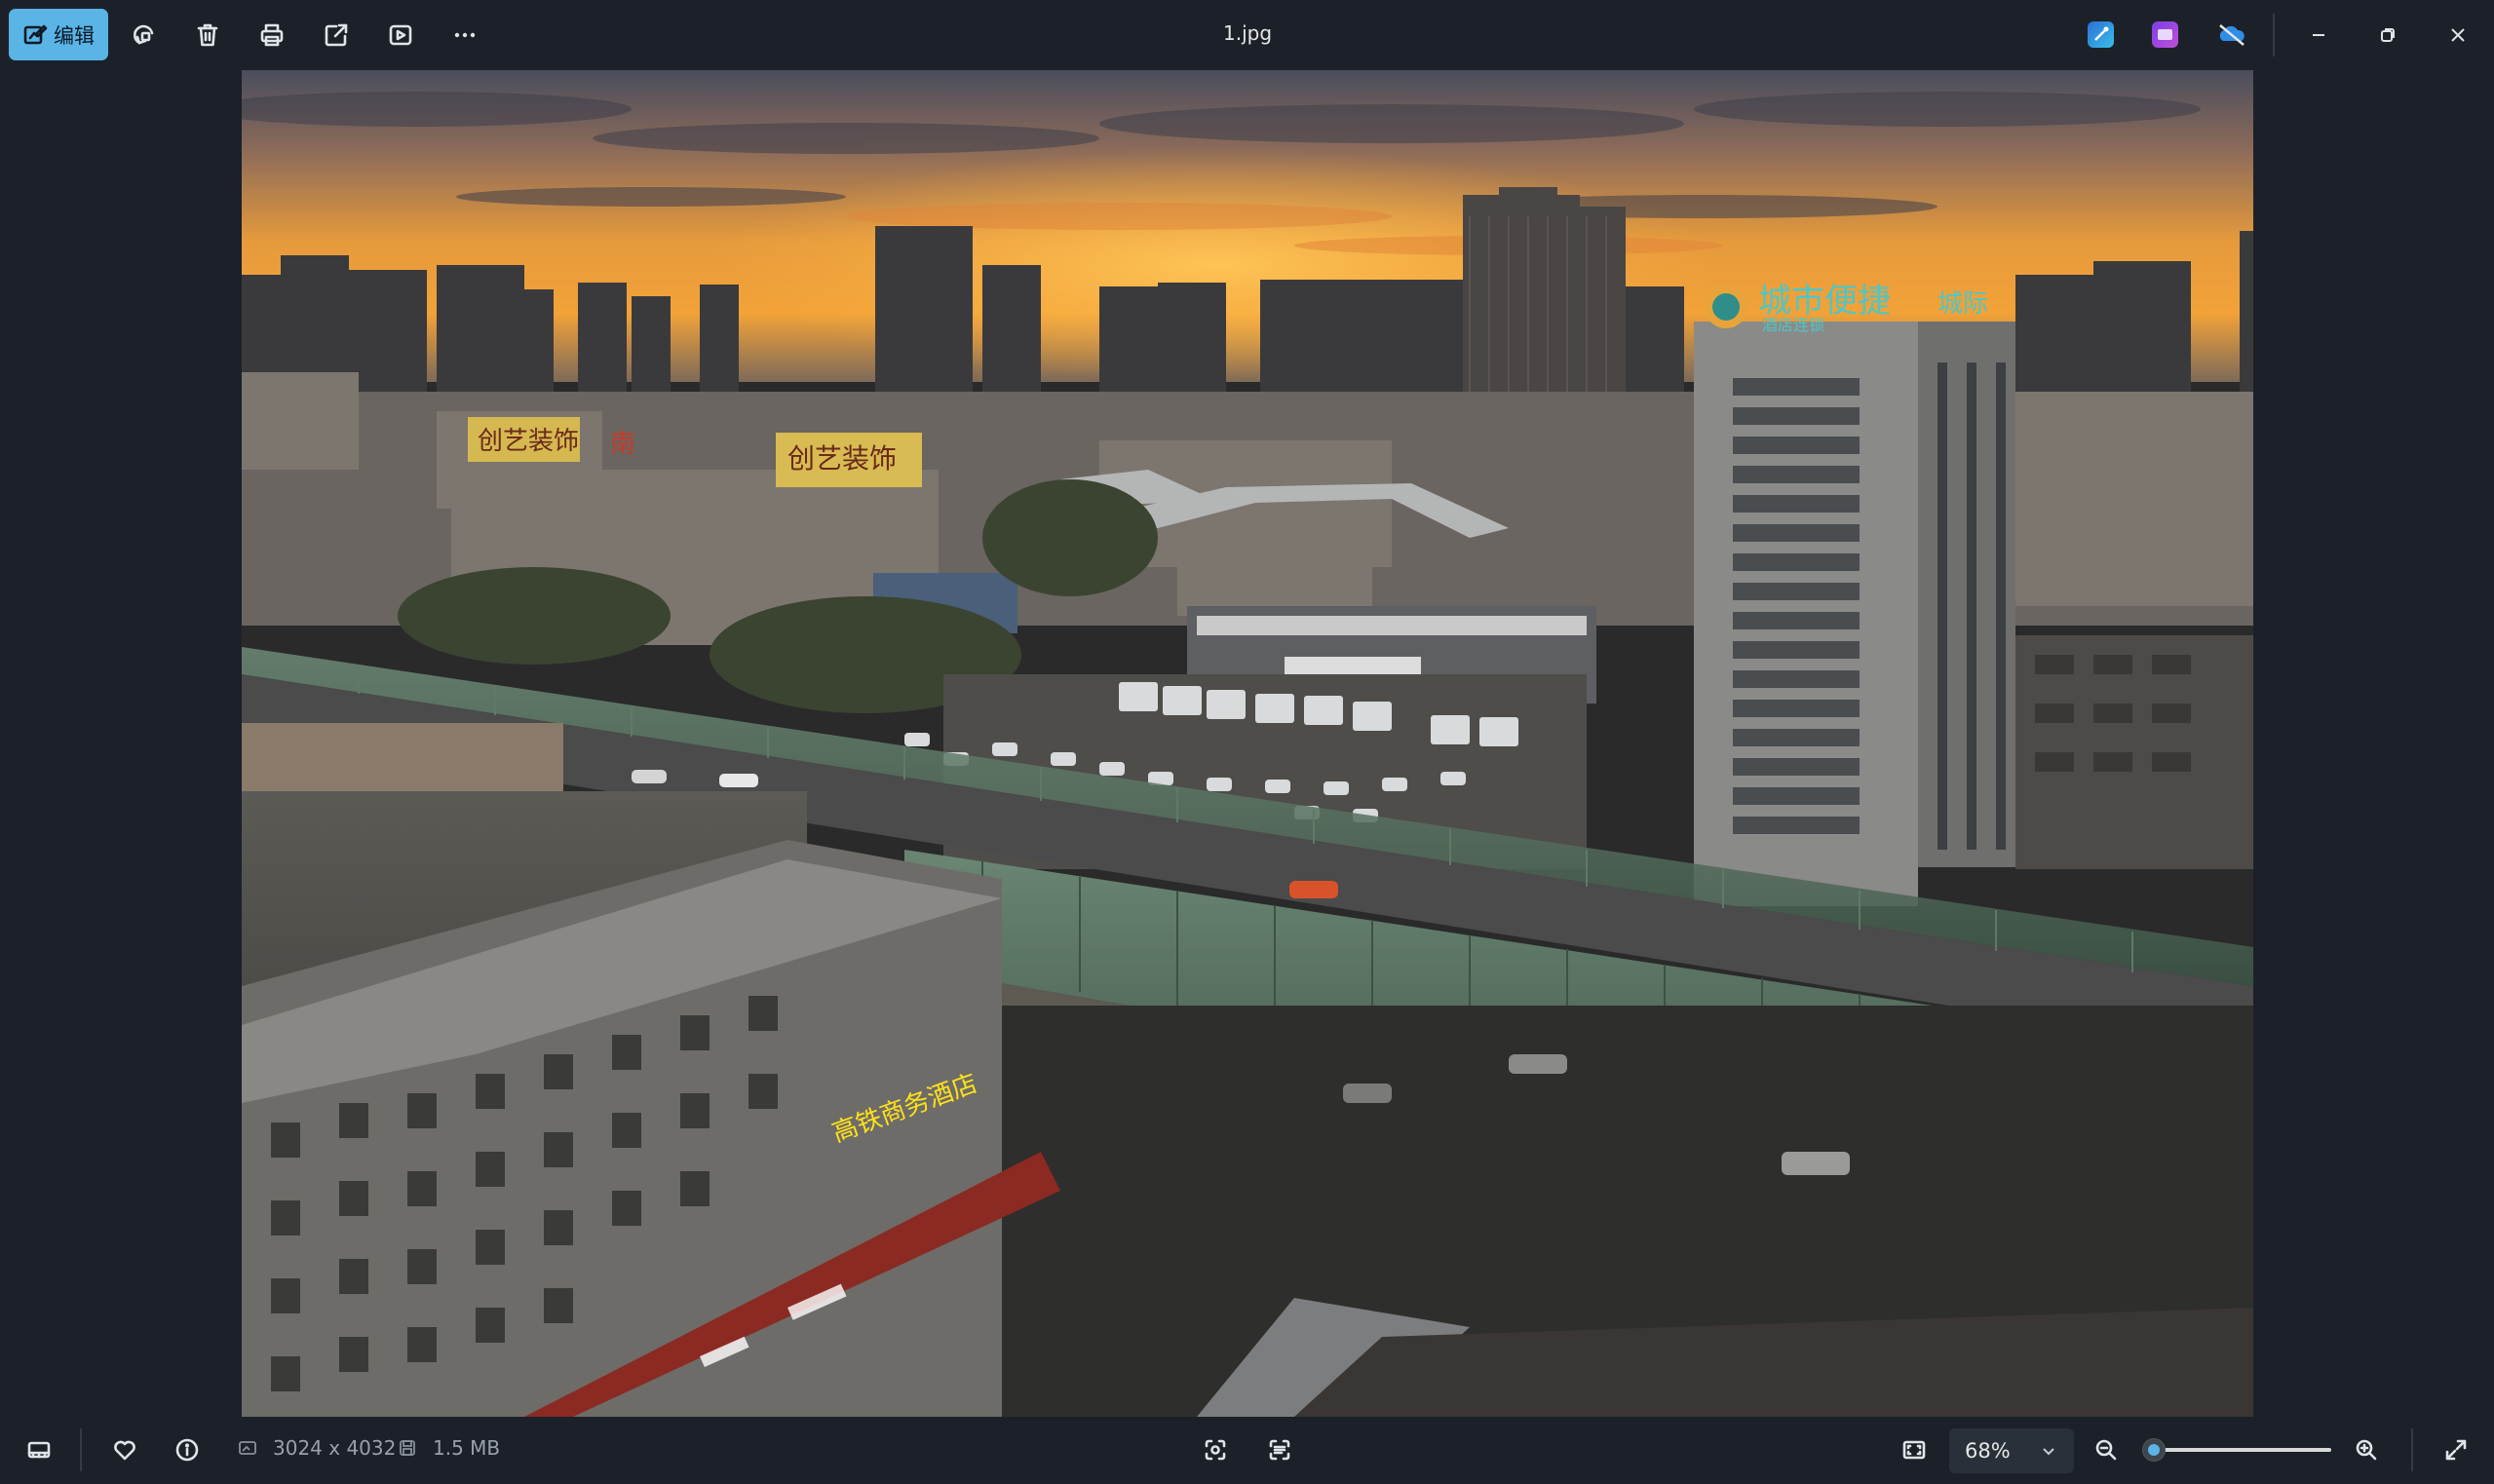 This screenshot has width=2494, height=1484. Describe the element at coordinates (407, 1448) in the screenshot. I see `file-size-icon` at that location.